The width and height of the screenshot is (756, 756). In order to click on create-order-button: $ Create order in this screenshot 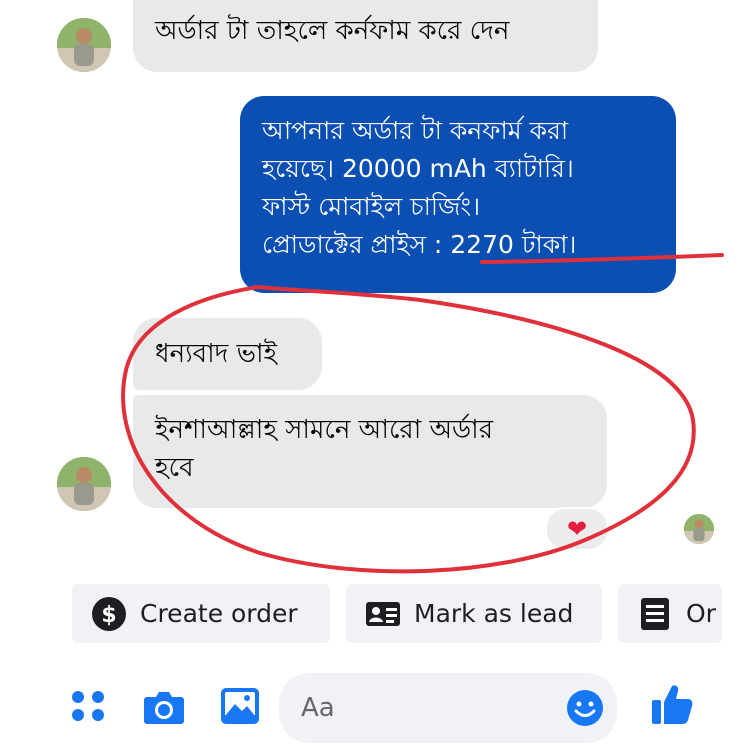, I will do `click(201, 613)`.